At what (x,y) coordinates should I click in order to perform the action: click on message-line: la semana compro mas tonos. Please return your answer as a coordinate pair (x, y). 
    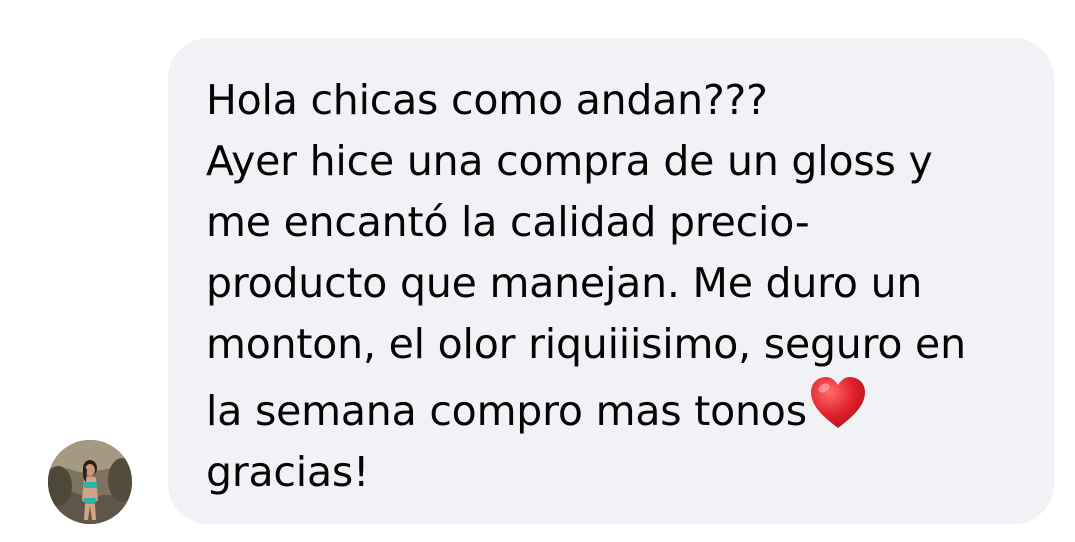
    Looking at the image, I should click on (506, 411).